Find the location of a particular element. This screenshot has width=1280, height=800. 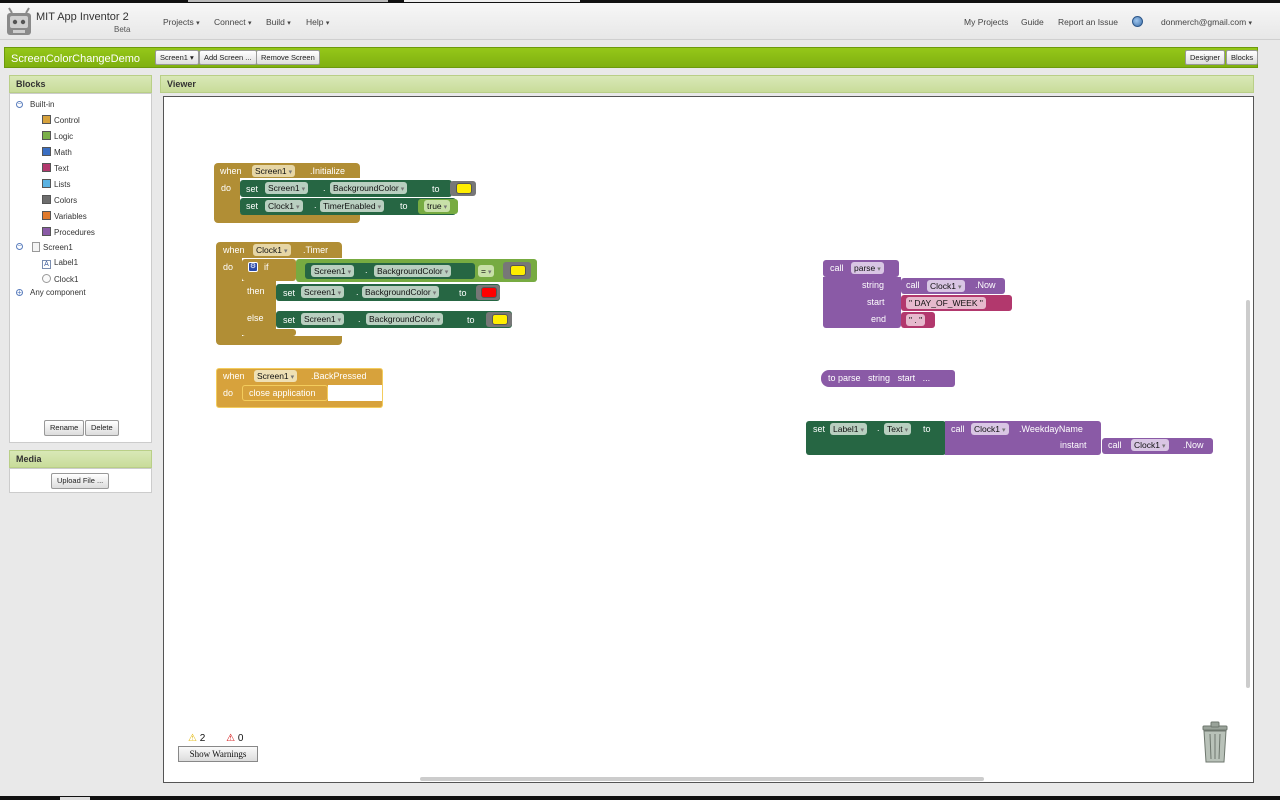

app-title: MIT App Inventor 2 is located at coordinates (82, 17).